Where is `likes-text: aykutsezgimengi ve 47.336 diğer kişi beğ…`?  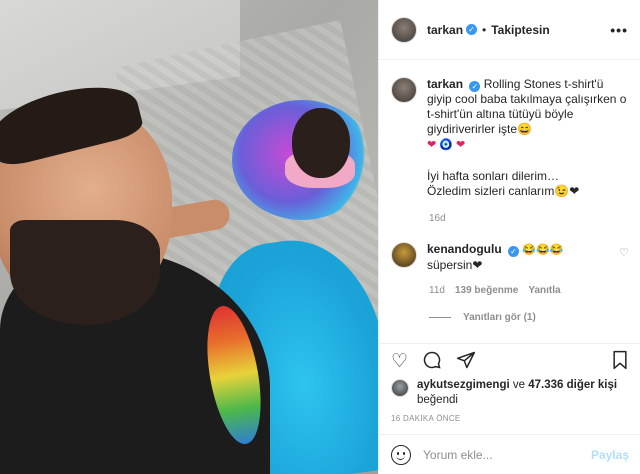
likes-text: aykutsezgimengi ve 47.336 diğer kişi beğ… is located at coordinates (517, 393).